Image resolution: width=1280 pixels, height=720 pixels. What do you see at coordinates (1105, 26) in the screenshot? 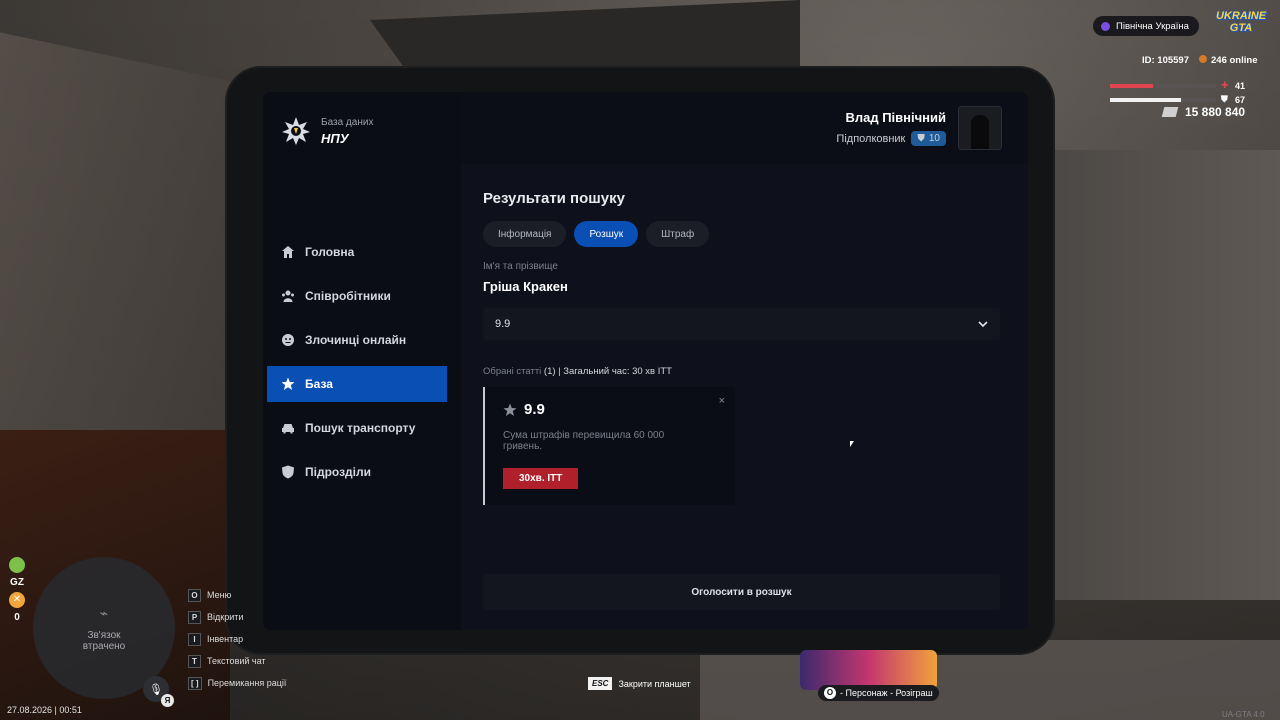
I see `server-icon` at bounding box center [1105, 26].